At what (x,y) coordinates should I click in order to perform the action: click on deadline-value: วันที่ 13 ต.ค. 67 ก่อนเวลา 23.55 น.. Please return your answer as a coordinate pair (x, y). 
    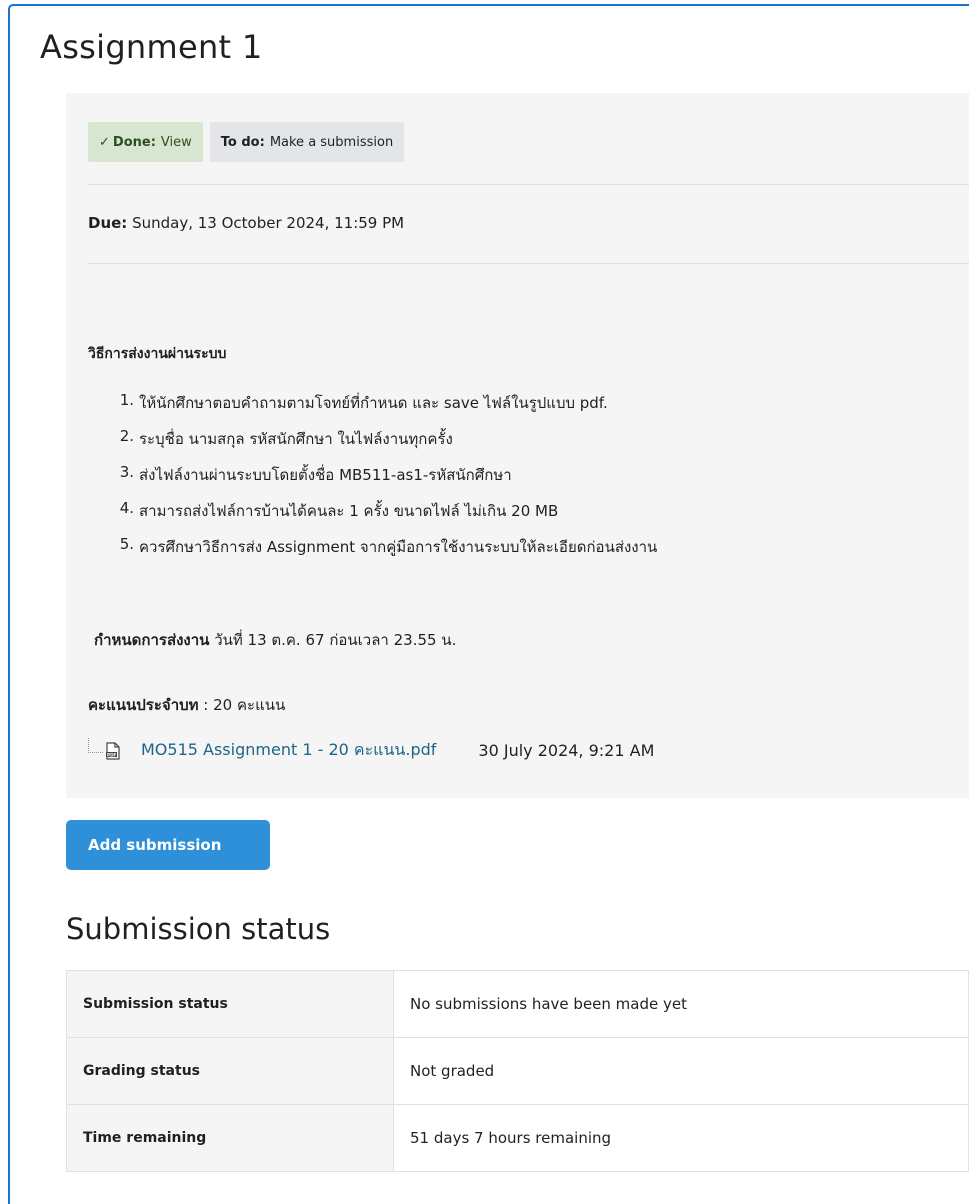
    Looking at the image, I should click on (333, 640).